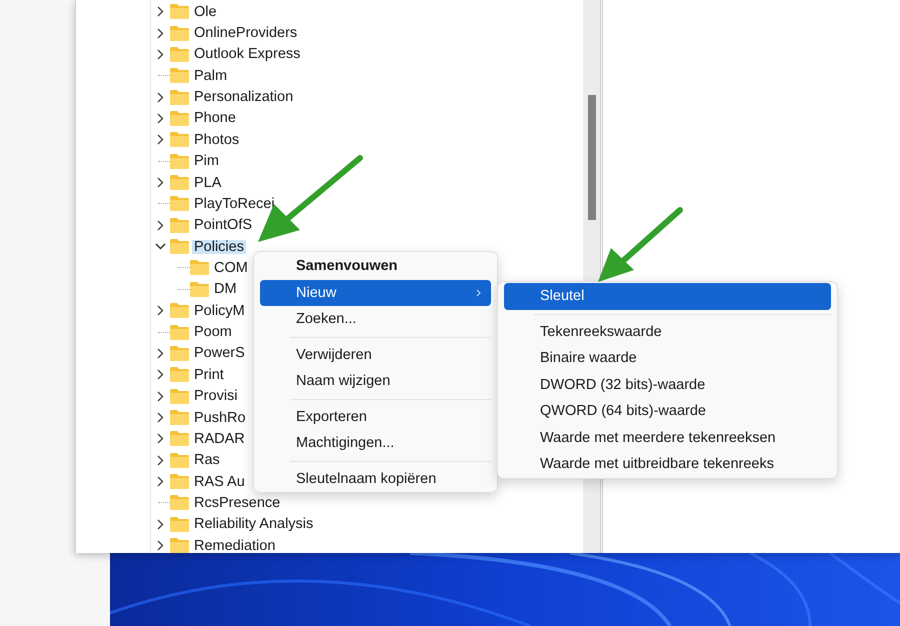 This screenshot has width=900, height=626. What do you see at coordinates (225, 289) in the screenshot?
I see `tree-item: DM` at bounding box center [225, 289].